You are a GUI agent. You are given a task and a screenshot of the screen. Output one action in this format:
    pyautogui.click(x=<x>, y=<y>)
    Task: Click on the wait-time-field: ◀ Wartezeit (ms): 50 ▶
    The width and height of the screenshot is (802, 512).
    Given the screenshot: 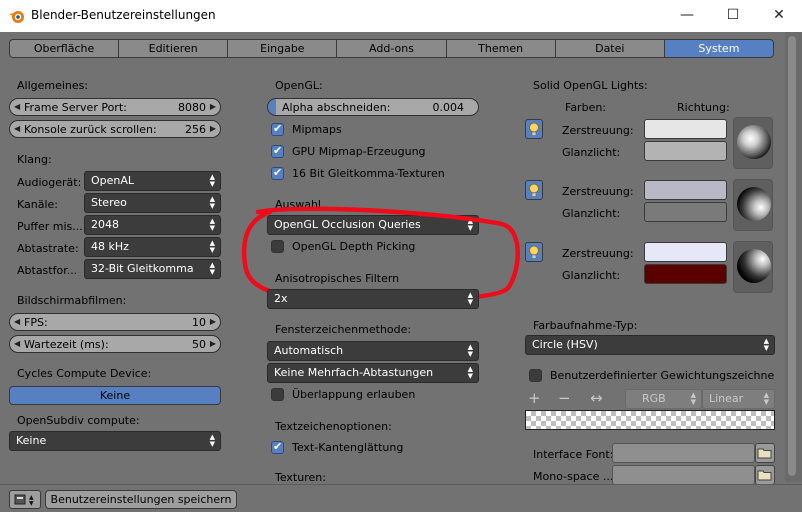 What is the action you would take?
    pyautogui.click(x=115, y=344)
    